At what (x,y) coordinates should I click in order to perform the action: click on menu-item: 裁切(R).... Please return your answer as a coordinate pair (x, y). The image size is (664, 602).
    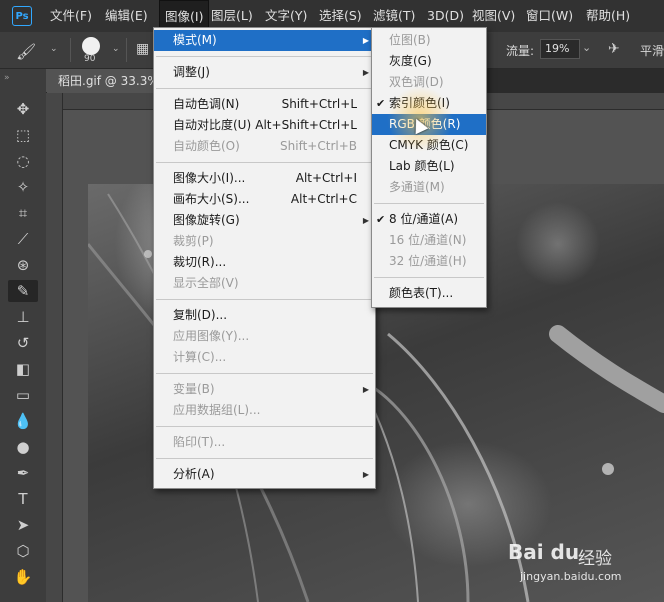
    Looking at the image, I should click on (264, 262).